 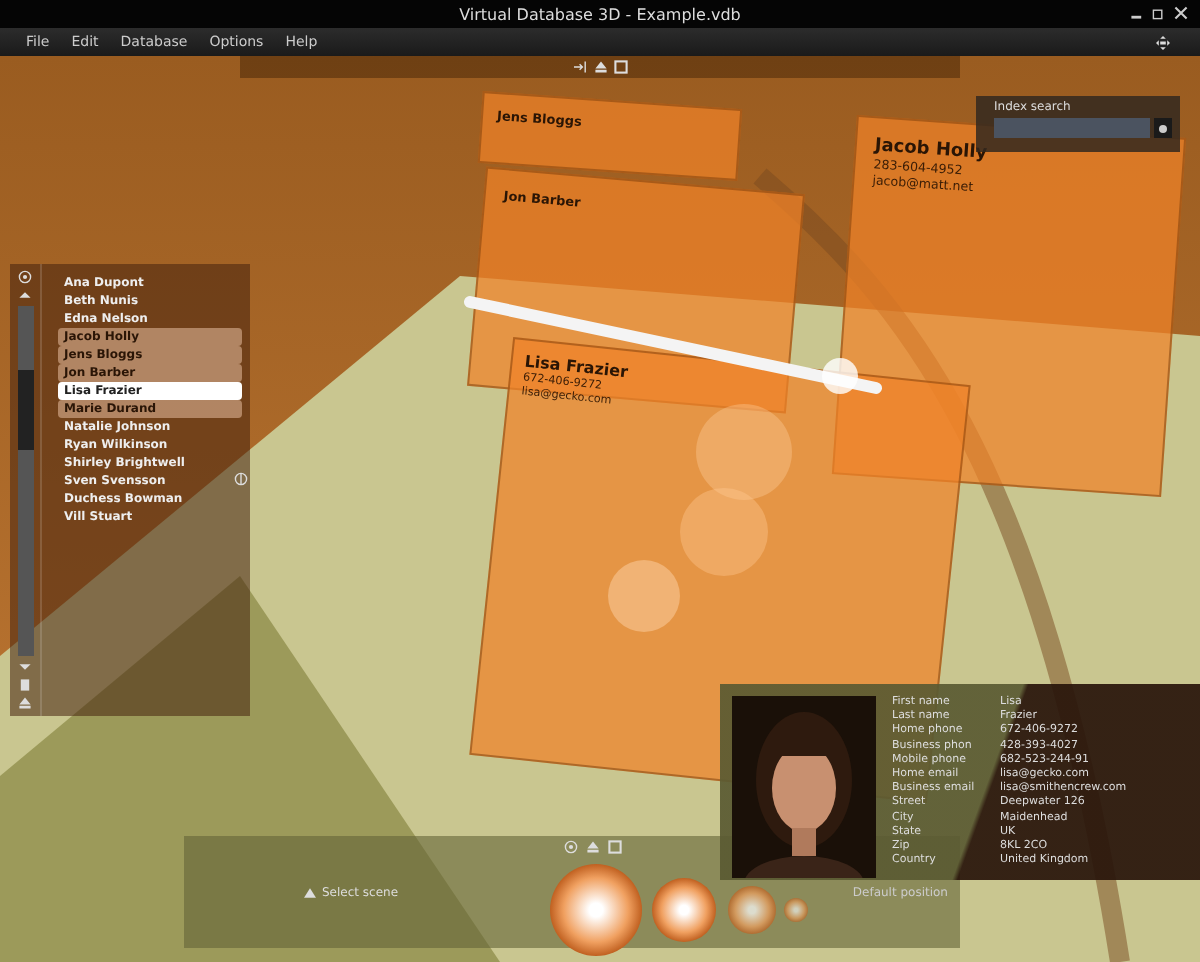 What do you see at coordinates (1159, 13) in the screenshot?
I see `restore-icon` at bounding box center [1159, 13].